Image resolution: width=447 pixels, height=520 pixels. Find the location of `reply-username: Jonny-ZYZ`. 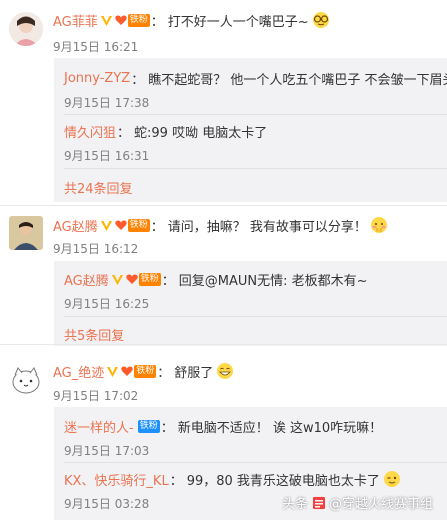

reply-username: Jonny-ZYZ is located at coordinates (97, 78).